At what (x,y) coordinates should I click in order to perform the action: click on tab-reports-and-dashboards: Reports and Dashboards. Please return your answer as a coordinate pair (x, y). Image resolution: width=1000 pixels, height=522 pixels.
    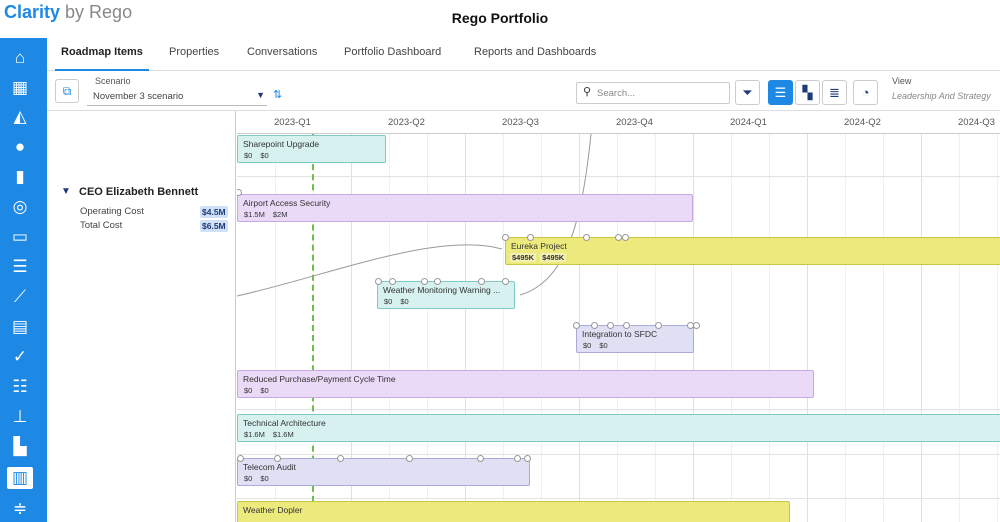
    Looking at the image, I should click on (535, 54).